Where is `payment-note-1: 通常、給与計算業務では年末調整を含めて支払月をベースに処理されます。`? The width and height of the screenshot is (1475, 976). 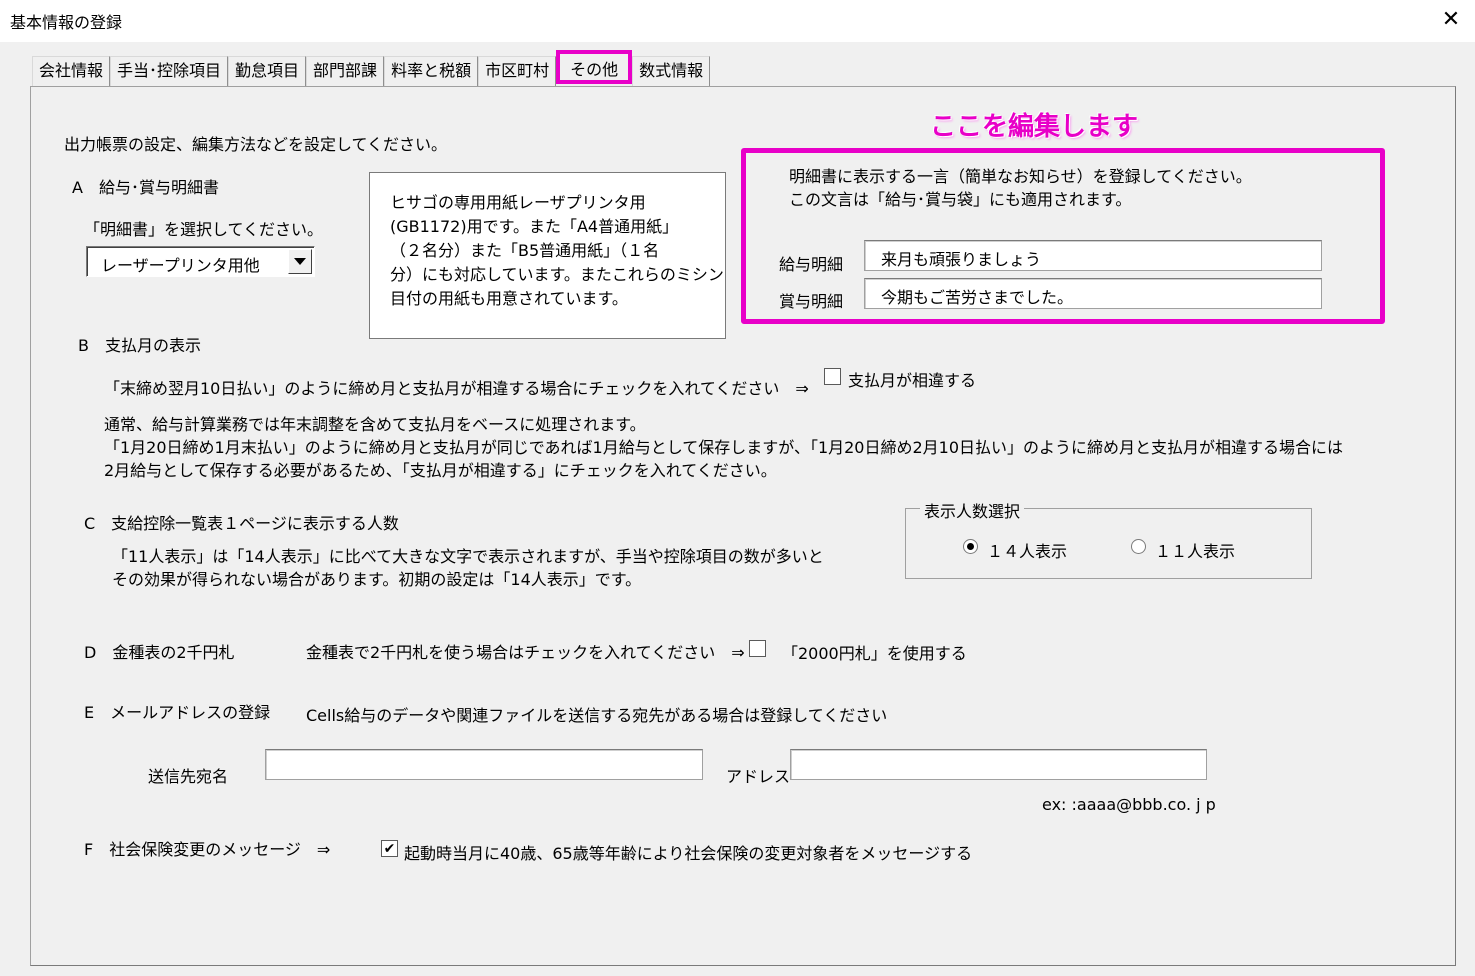 payment-note-1: 通常、給与計算業務では年末調整を含めて支払月をベースに処理されます。 is located at coordinates (375, 424).